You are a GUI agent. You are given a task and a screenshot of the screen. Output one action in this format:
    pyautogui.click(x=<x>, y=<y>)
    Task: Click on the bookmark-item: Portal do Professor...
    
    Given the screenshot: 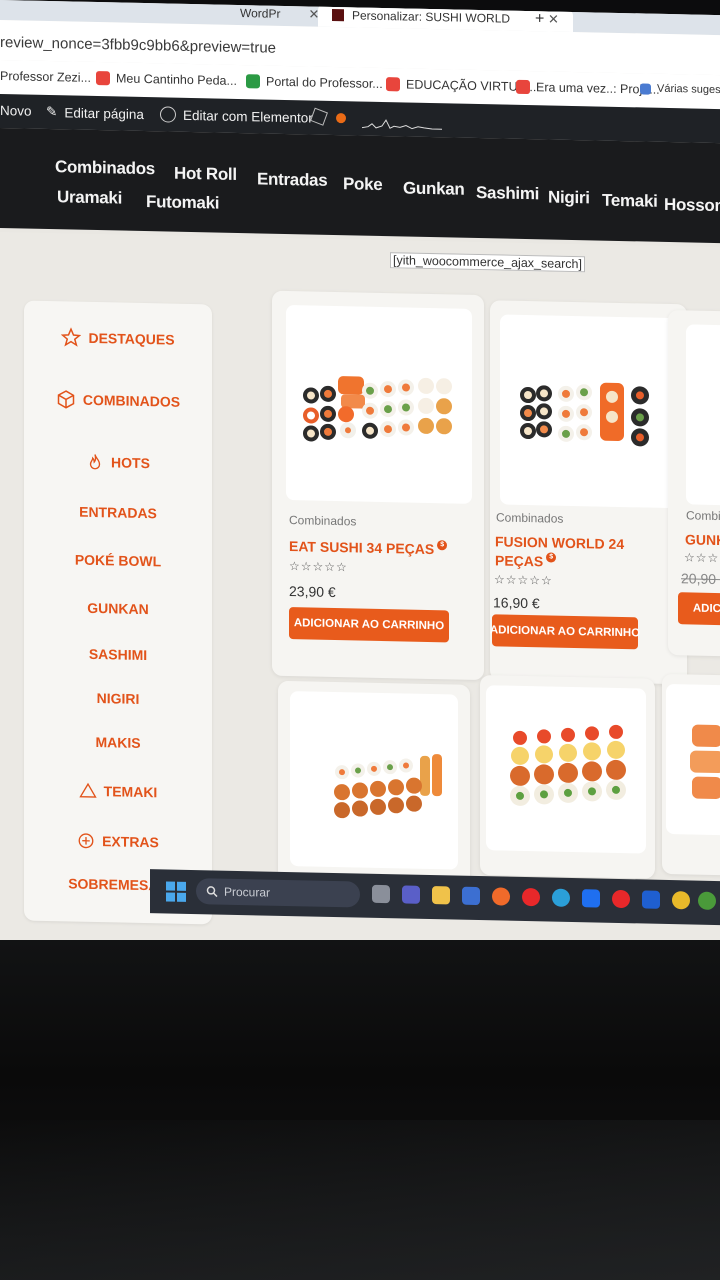 What is the action you would take?
    pyautogui.click(x=314, y=82)
    